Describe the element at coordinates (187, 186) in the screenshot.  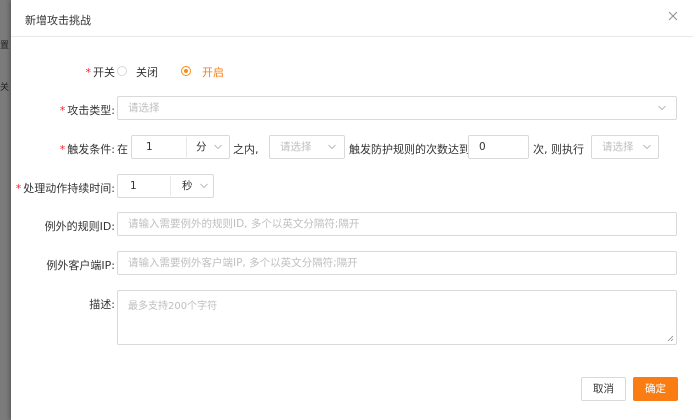
I see `duration-unit-select: 秒` at that location.